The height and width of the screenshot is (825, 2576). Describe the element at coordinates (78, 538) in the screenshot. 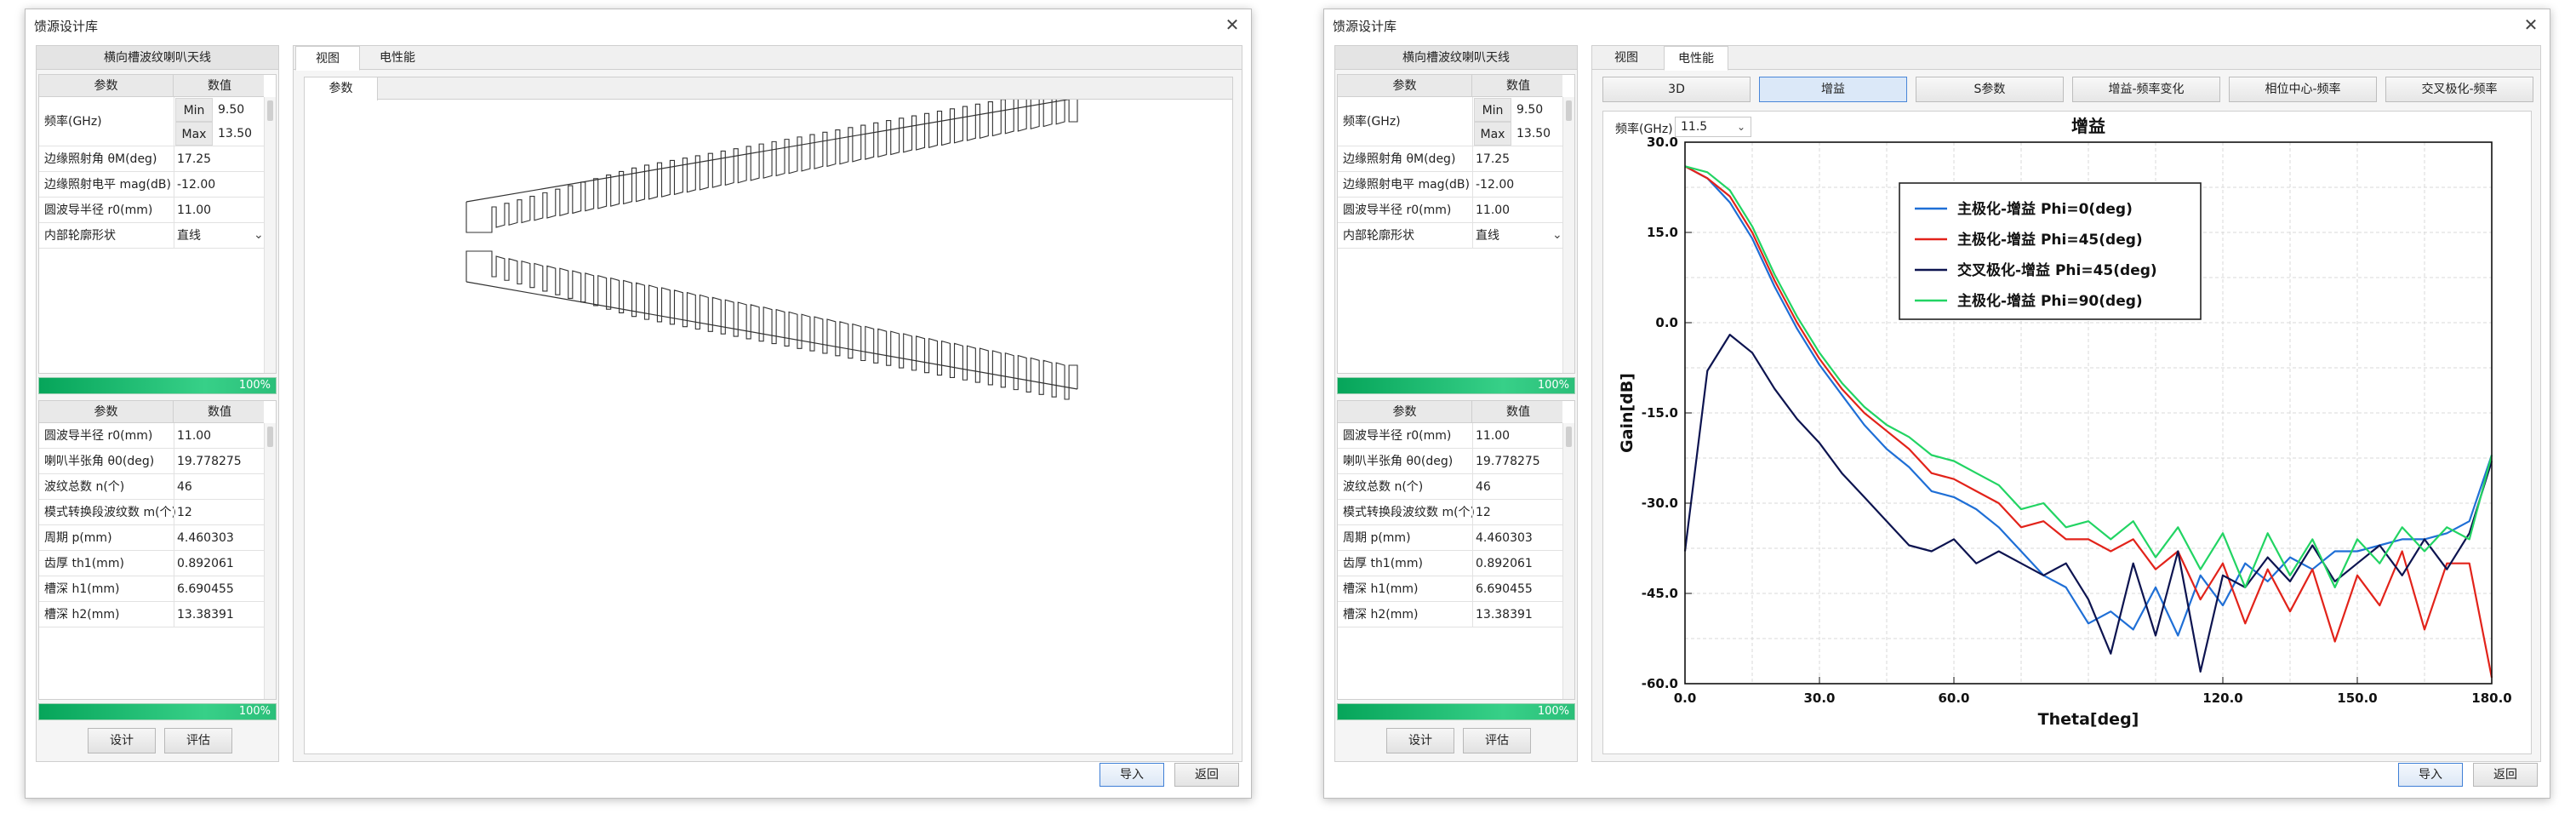

I see `param-name: 周期 p(mm)` at that location.